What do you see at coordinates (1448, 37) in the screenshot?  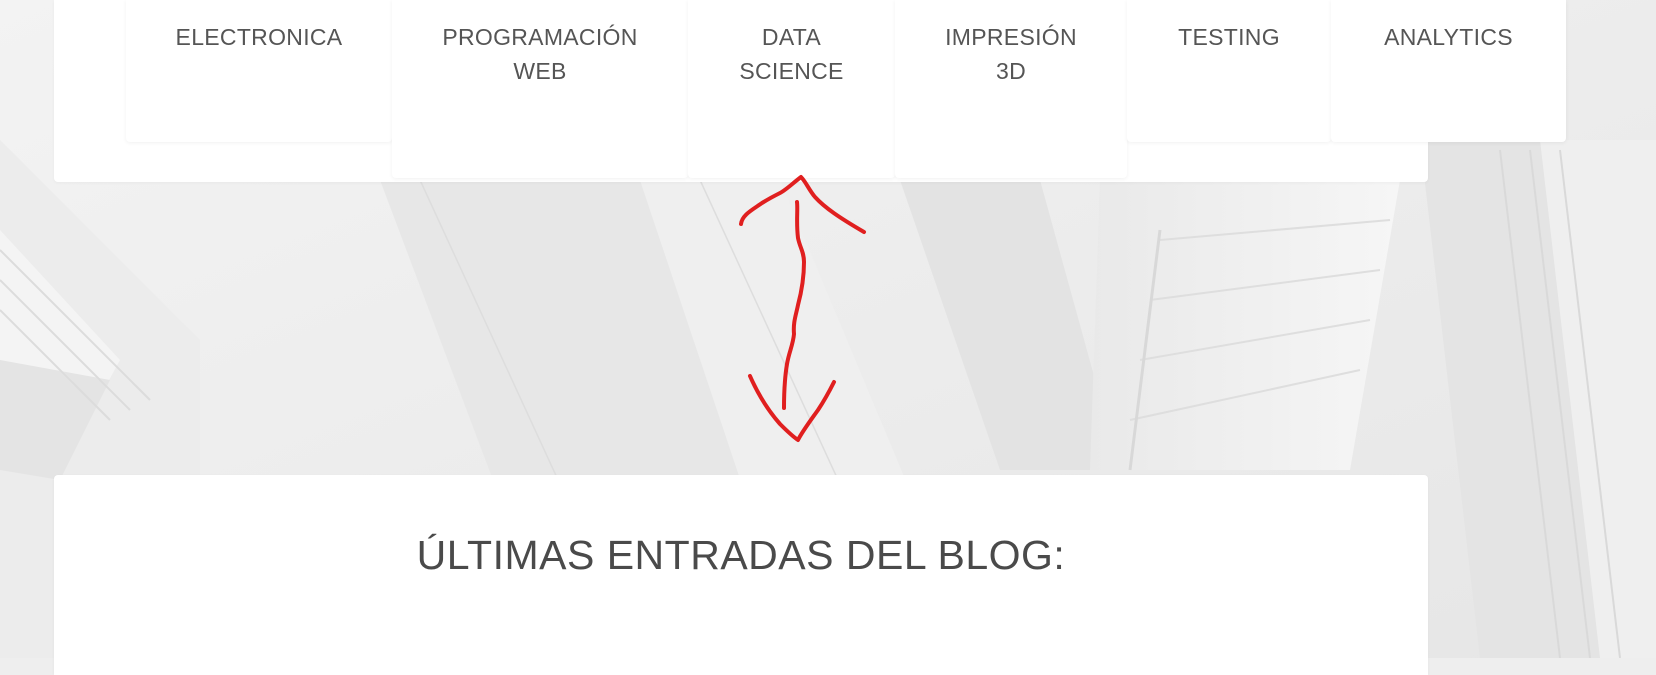 I see `category-label: ANALYTICS` at bounding box center [1448, 37].